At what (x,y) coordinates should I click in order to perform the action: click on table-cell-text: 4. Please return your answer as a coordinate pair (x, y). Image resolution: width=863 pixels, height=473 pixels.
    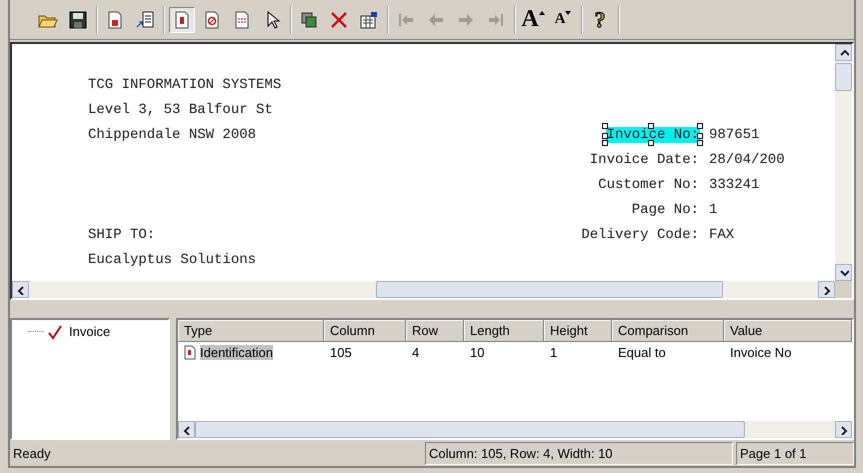
    Looking at the image, I should click on (415, 353).